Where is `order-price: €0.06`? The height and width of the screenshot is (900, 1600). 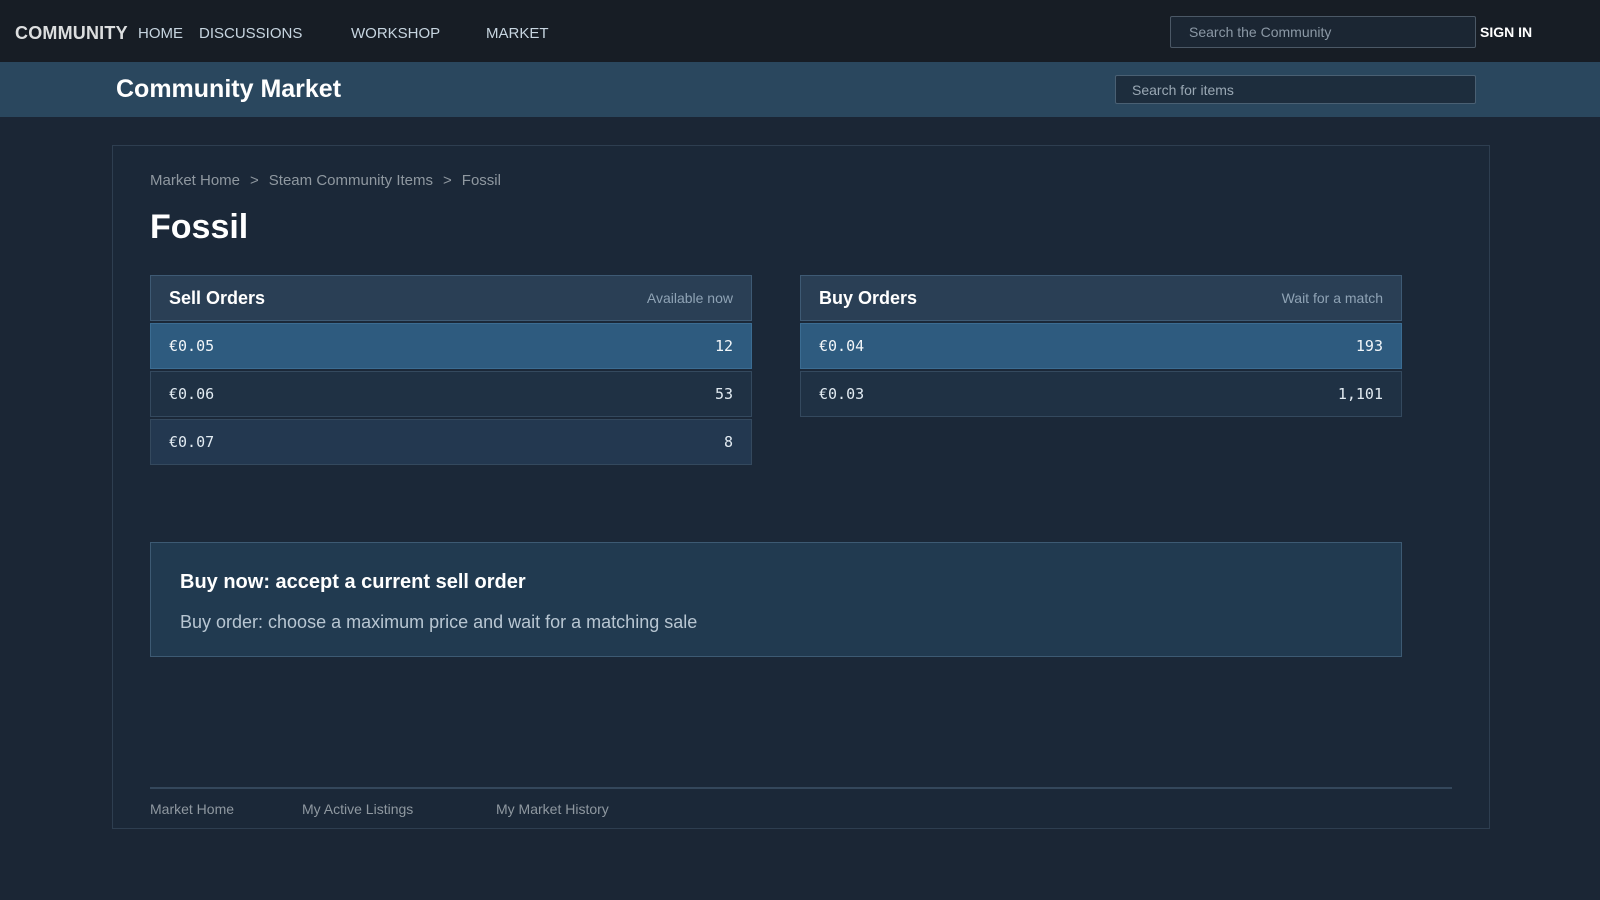 order-price: €0.06 is located at coordinates (192, 394).